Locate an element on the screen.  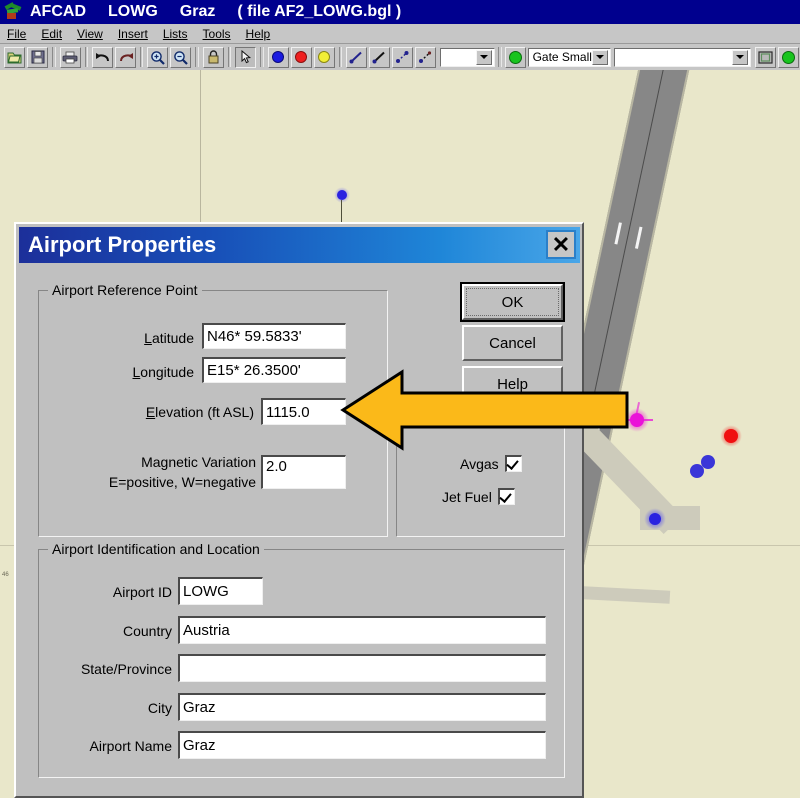
ok-button: OK is located at coordinates (512, 302).